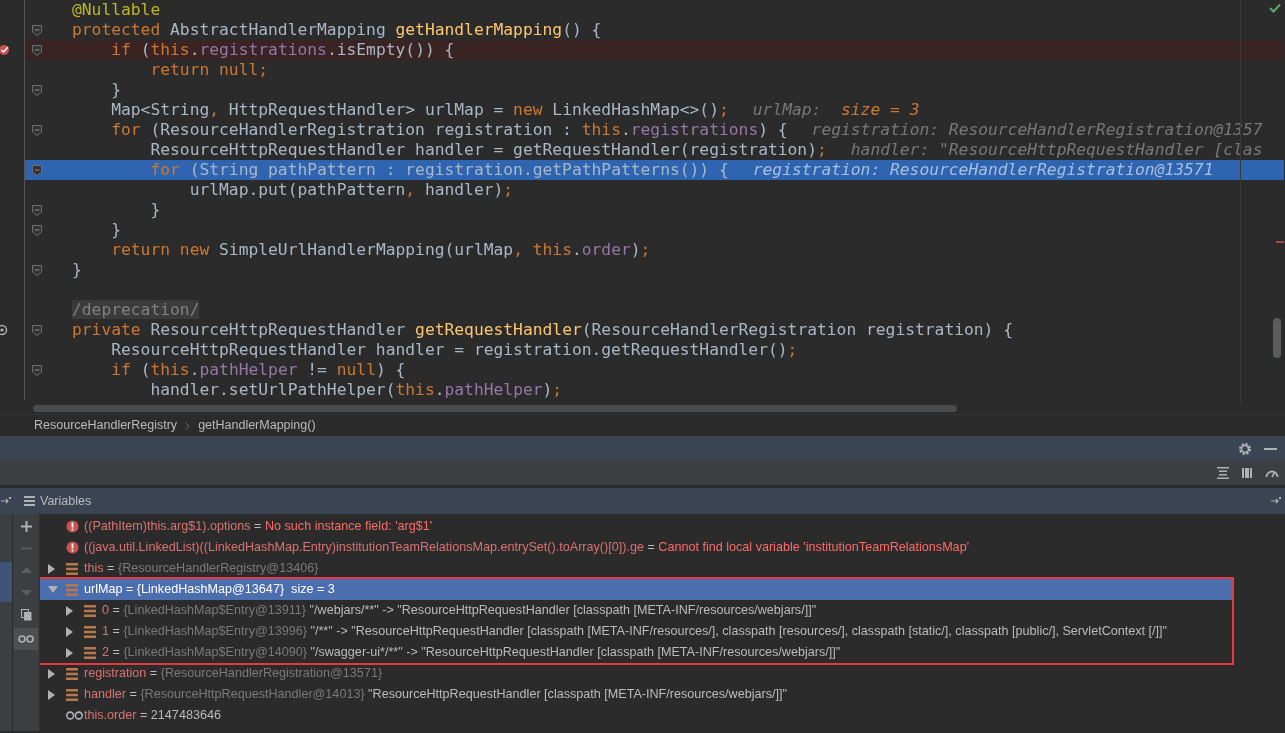 The width and height of the screenshot is (1285, 733). I want to click on code-line: ResourceHttpRequestHandler handler = getRequestHandler(registration);, so click(488, 150).